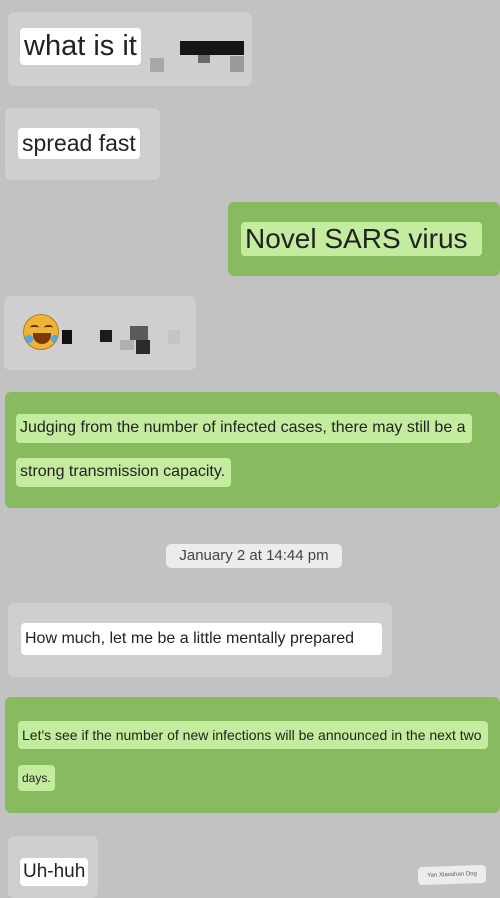  What do you see at coordinates (41, 332) in the screenshot?
I see `laughing-crying-emoji-icon` at bounding box center [41, 332].